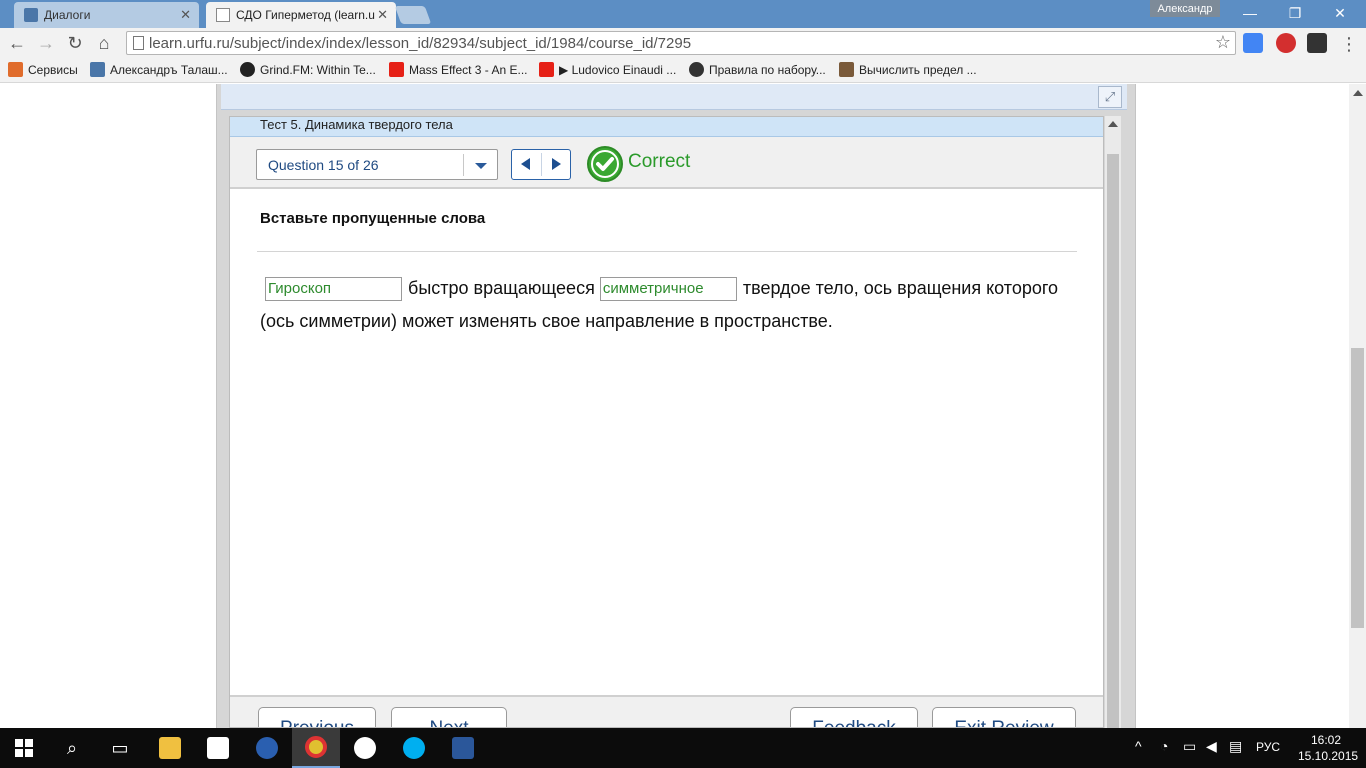  I want to click on adblock-icon, so click(1286, 43).